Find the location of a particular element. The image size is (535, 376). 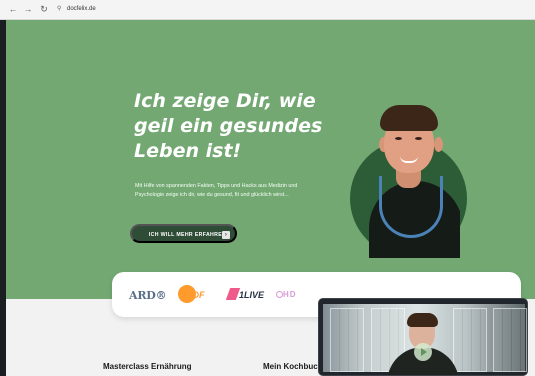

ard-logo: ARD® is located at coordinates (148, 295).